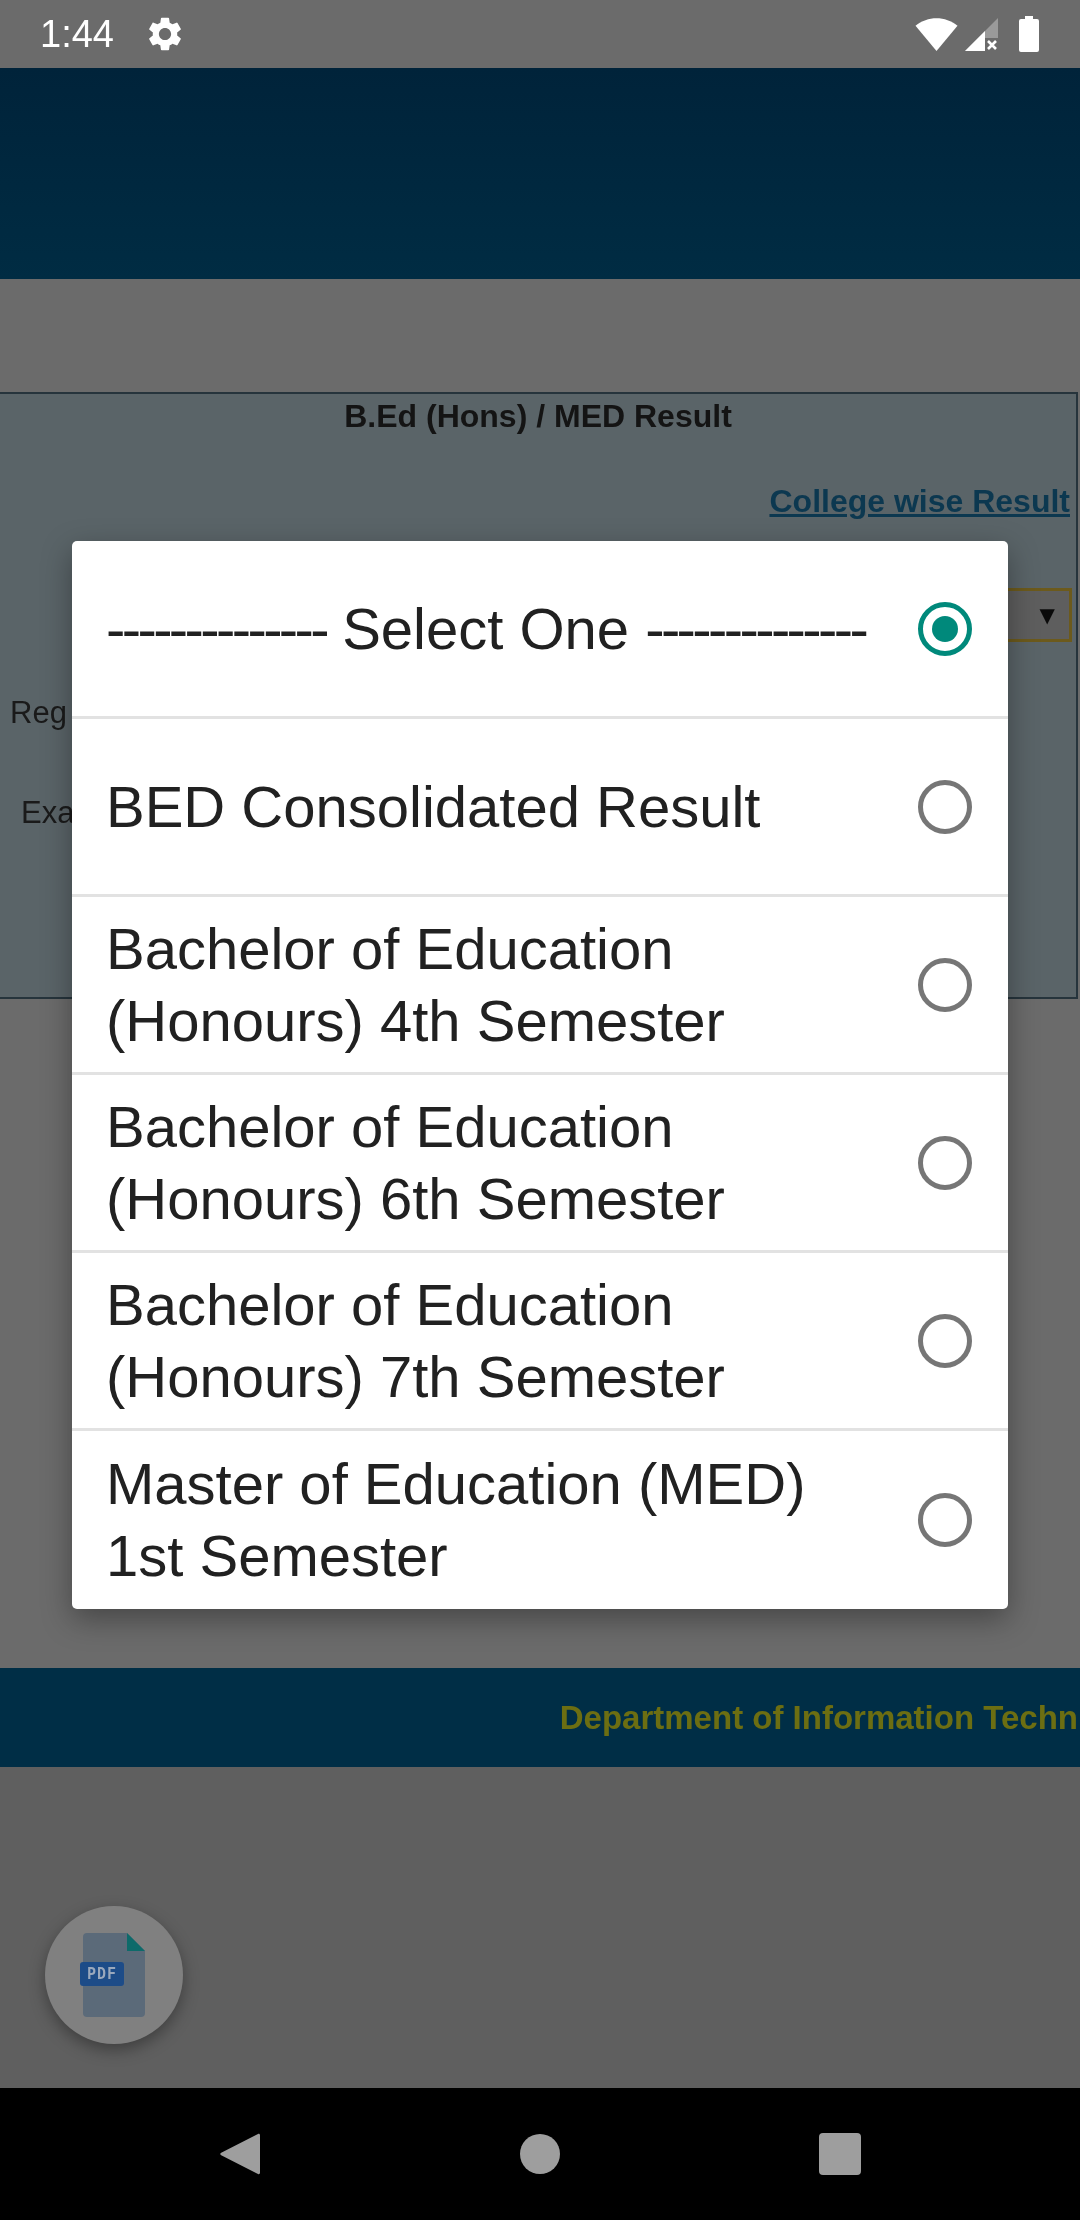 Image resolution: width=1080 pixels, height=2220 pixels. Describe the element at coordinates (38, 713) in the screenshot. I see `field-label: Reg` at that location.